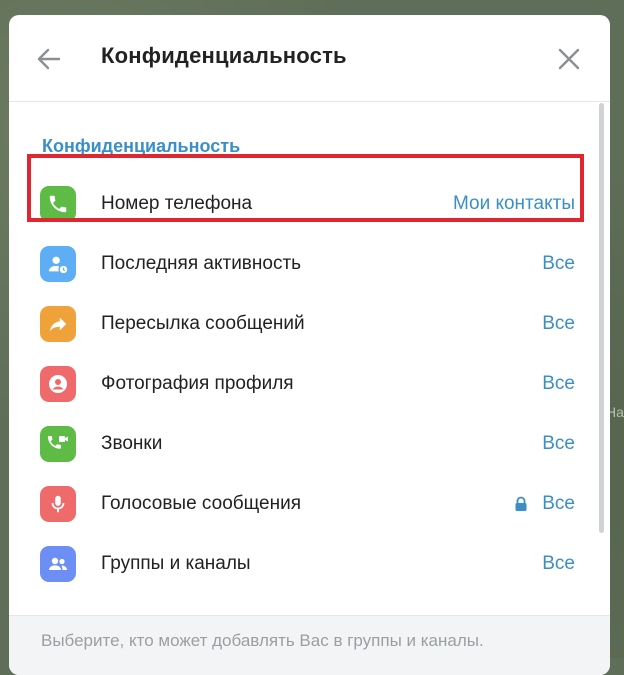 Image resolution: width=624 pixels, height=675 pixels. What do you see at coordinates (58, 444) in the screenshot?
I see `video-call-icon` at bounding box center [58, 444].